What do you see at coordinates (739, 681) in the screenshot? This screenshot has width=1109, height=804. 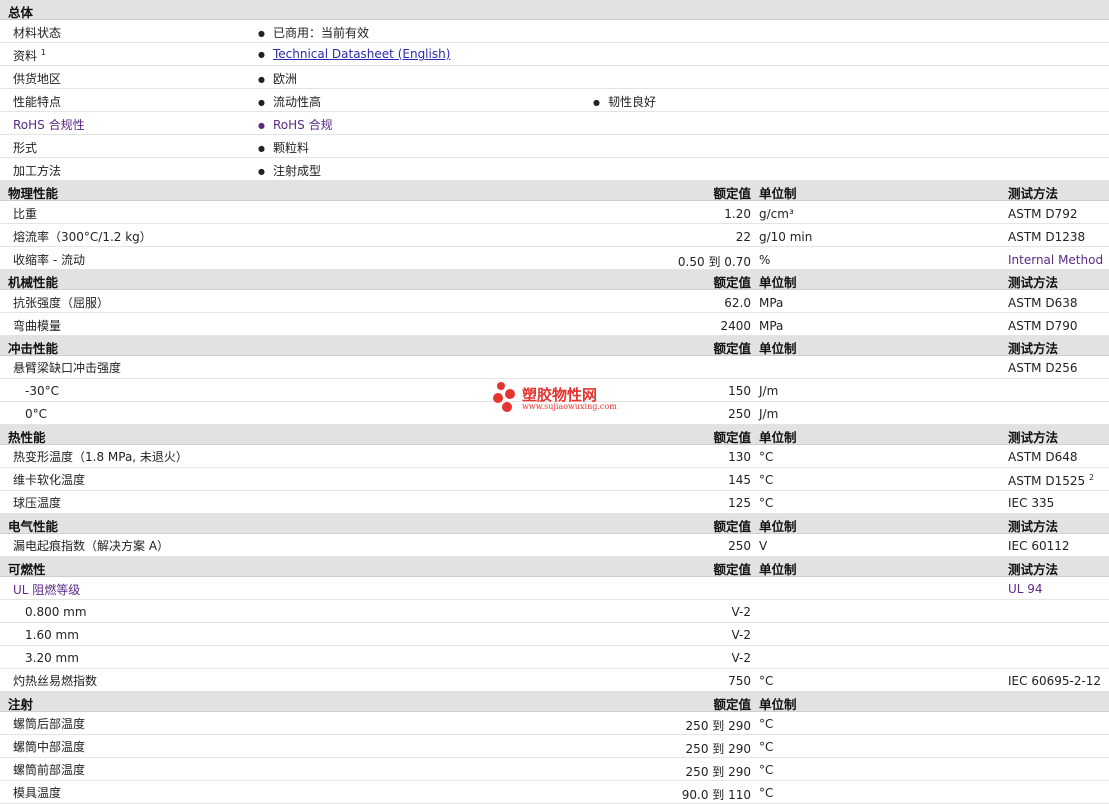 I see `nominal-value: 750` at bounding box center [739, 681].